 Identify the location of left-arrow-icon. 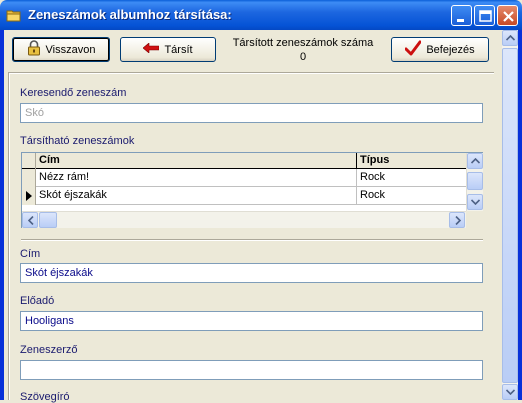
(151, 49).